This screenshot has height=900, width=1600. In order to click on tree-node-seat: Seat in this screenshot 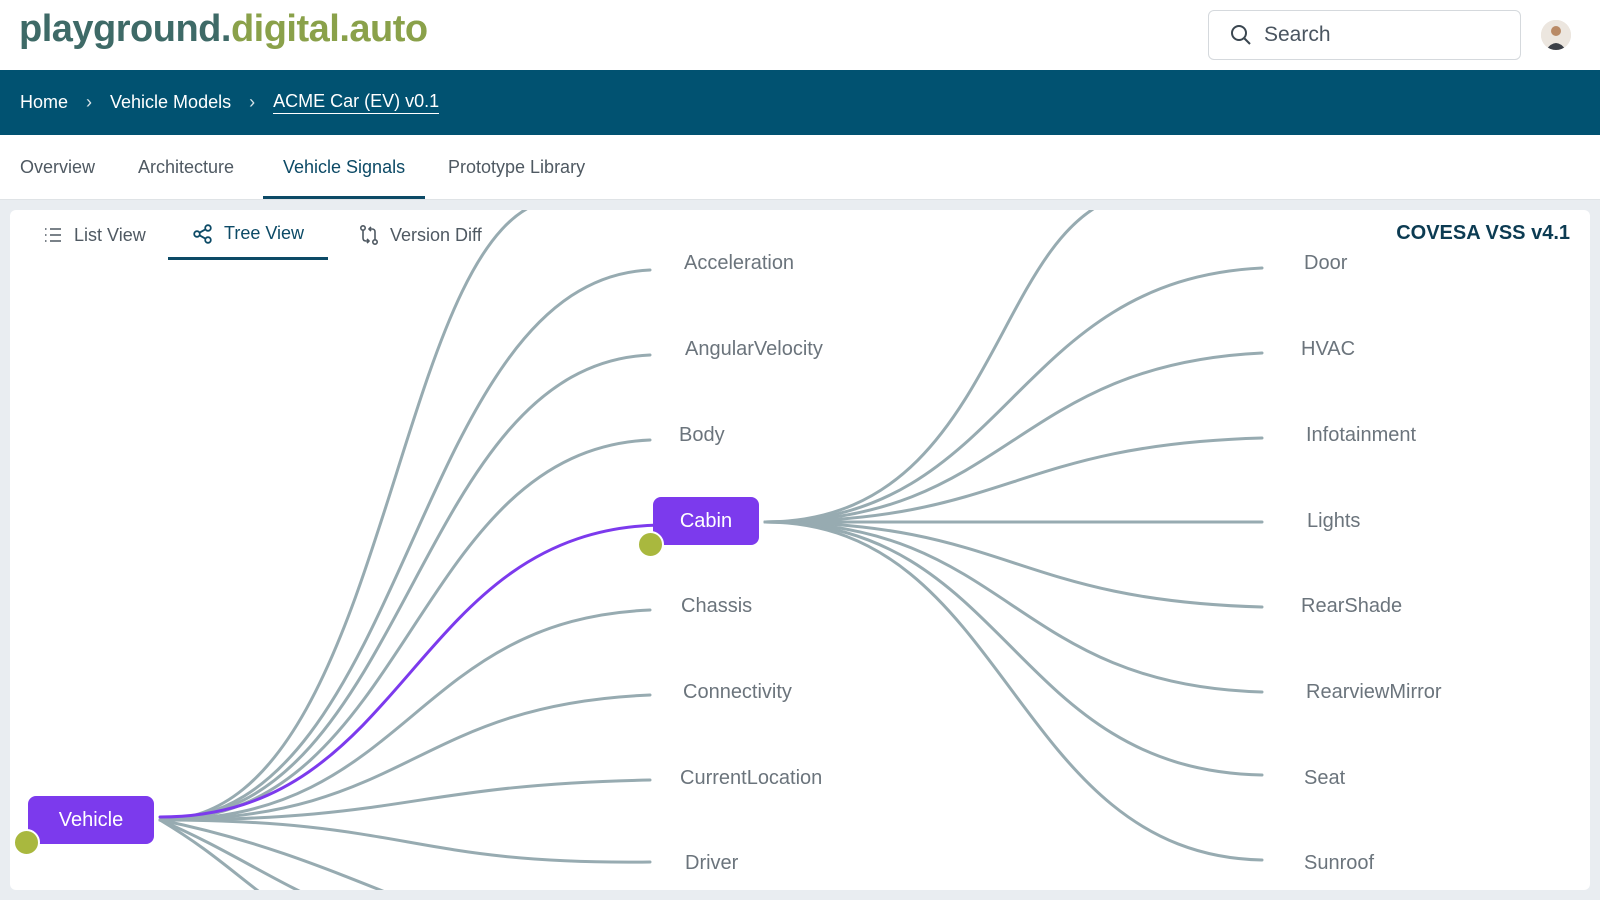, I will do `click(1324, 778)`.